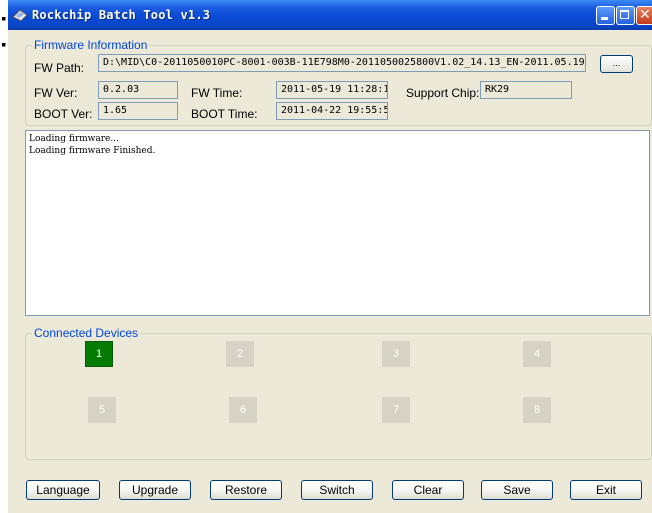 This screenshot has width=652, height=513. What do you see at coordinates (138, 111) in the screenshot?
I see `boot-ver-field: 1.65` at bounding box center [138, 111].